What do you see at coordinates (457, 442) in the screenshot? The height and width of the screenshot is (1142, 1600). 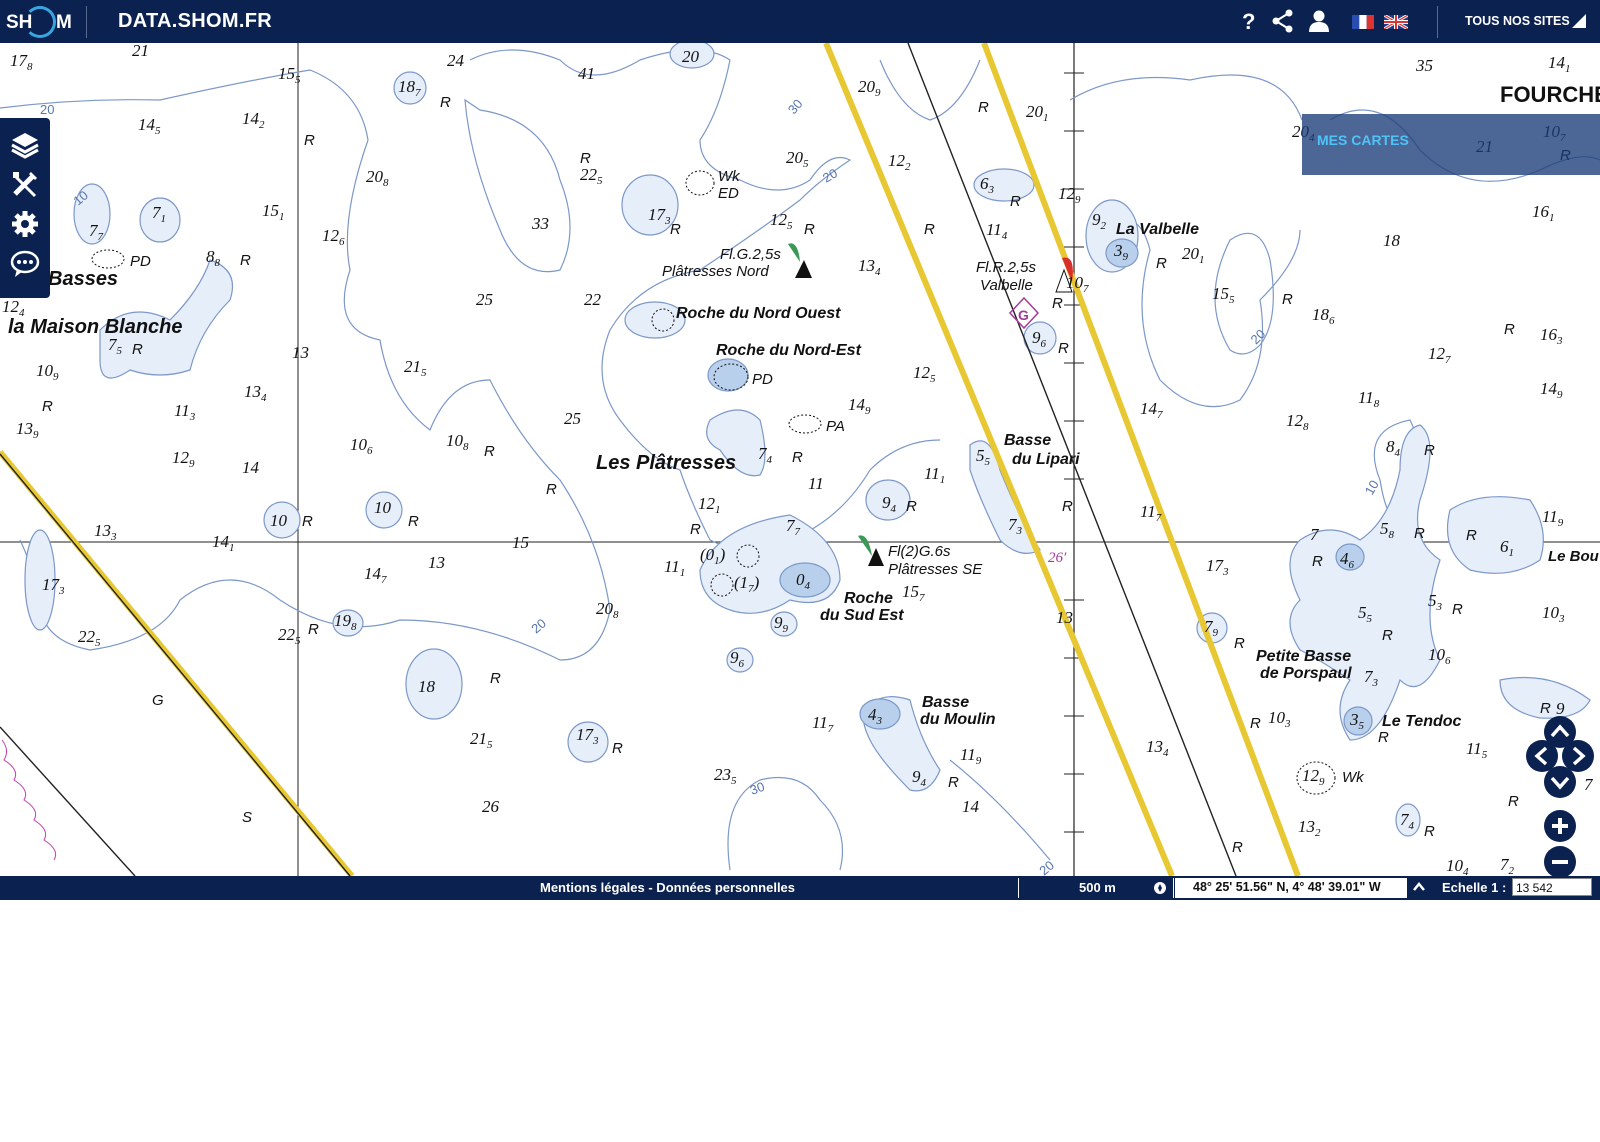 I see `svg-text: 108` at bounding box center [457, 442].